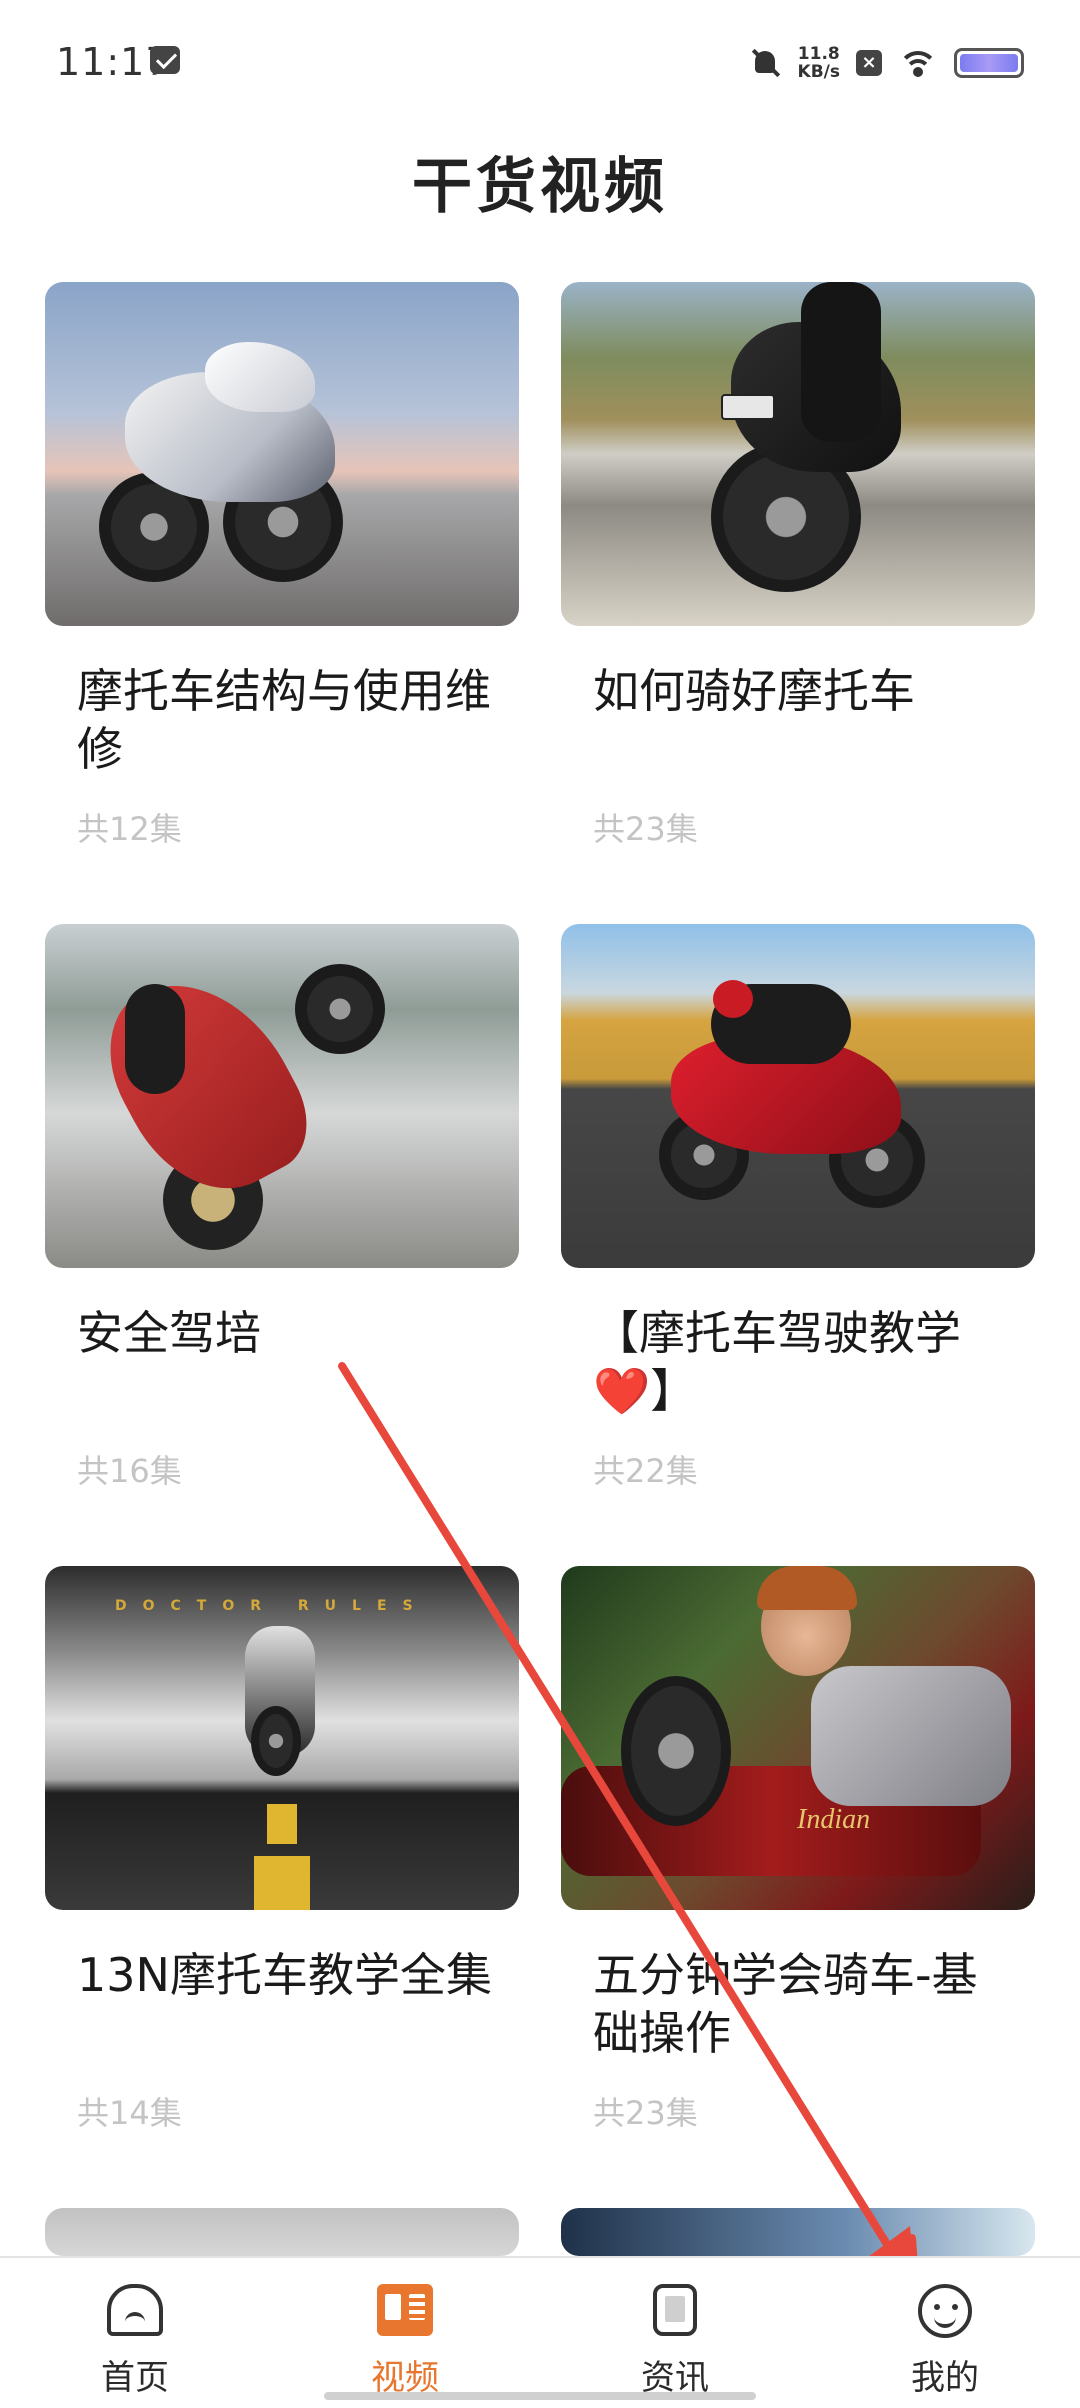  Describe the element at coordinates (540, 2396) in the screenshot. I see `home-indicator` at that location.